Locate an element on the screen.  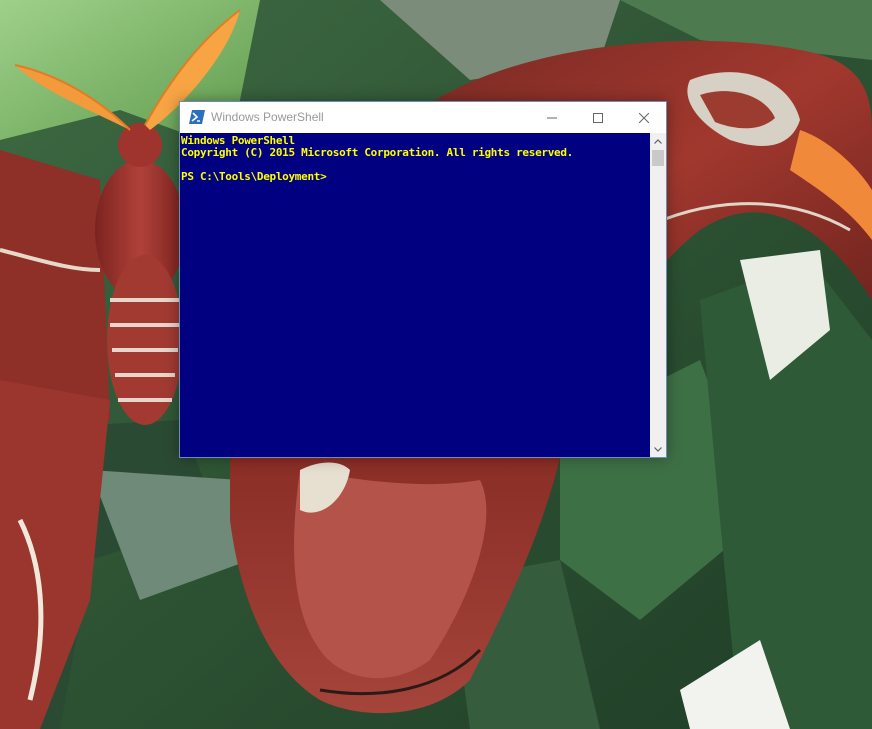
vertical-scrollbar is located at coordinates (658, 295).